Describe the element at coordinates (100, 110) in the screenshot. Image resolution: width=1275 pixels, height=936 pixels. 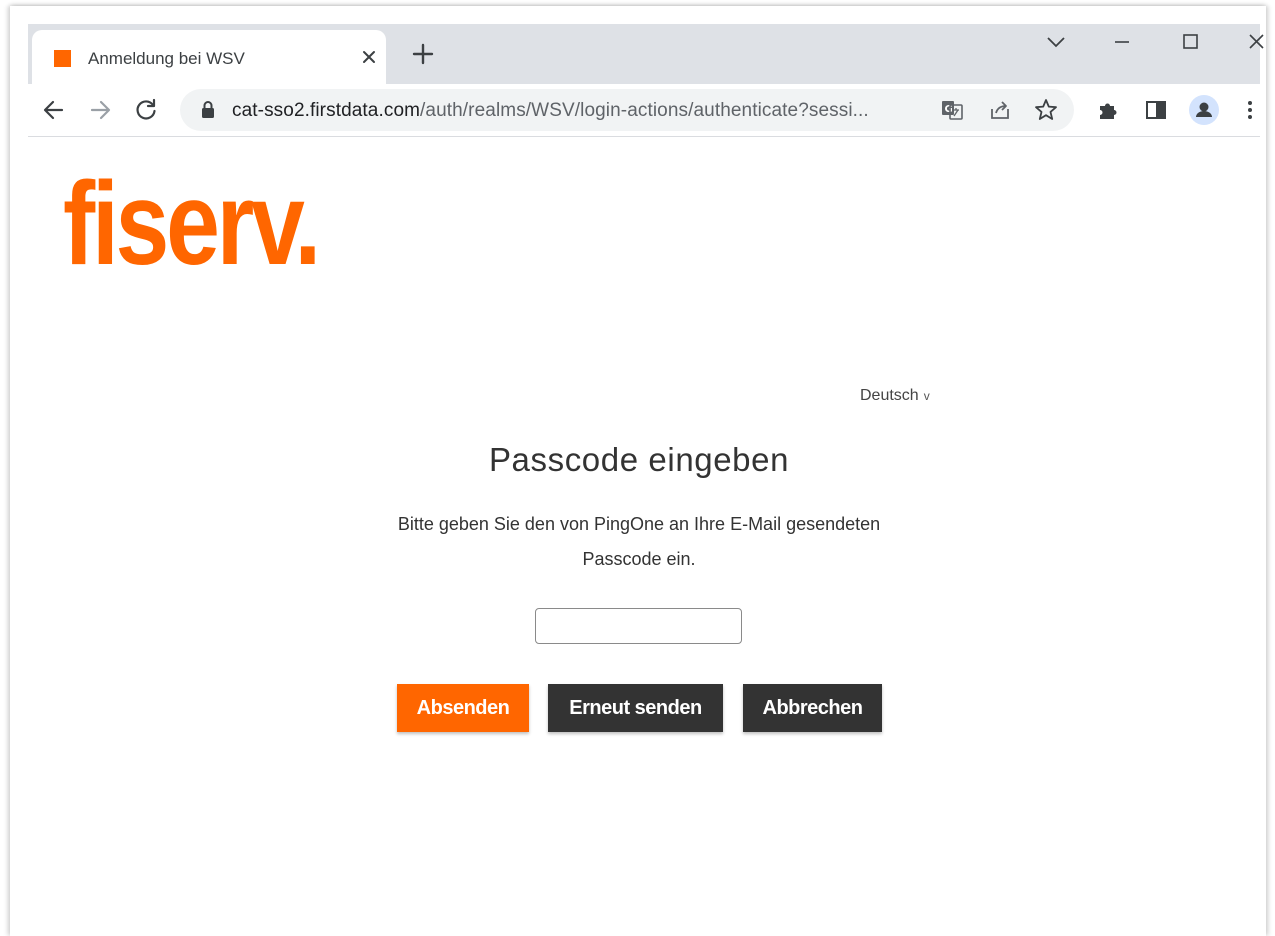
I see `forward-icon` at that location.